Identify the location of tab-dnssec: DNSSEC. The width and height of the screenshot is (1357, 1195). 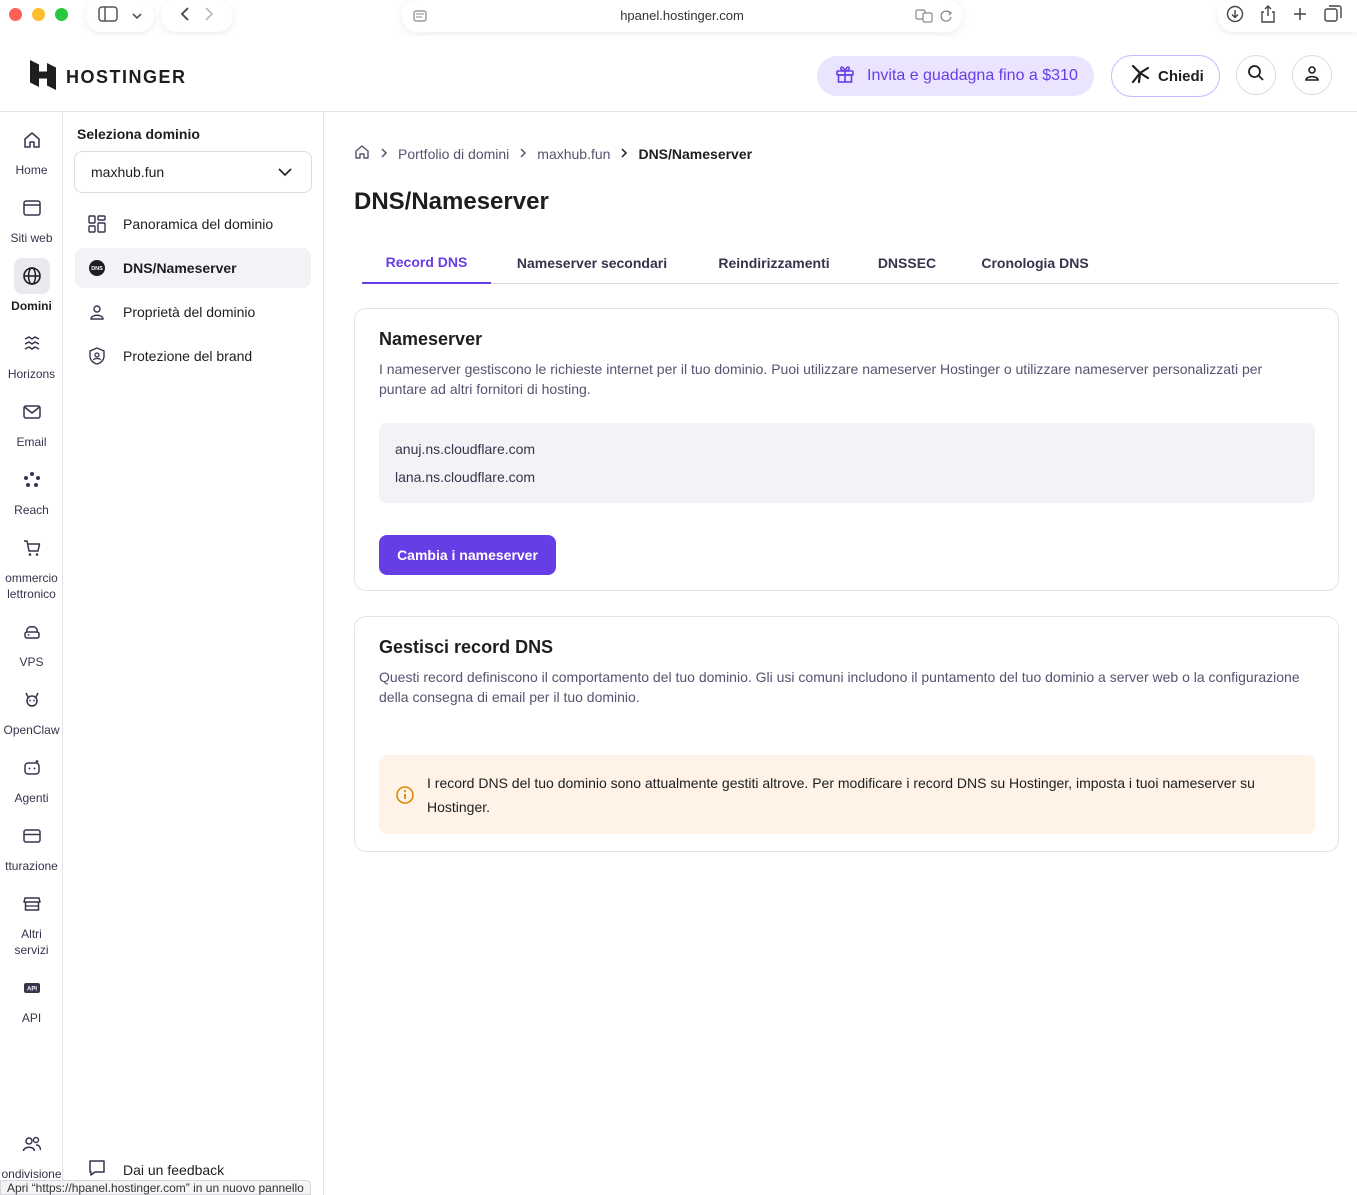
(907, 263).